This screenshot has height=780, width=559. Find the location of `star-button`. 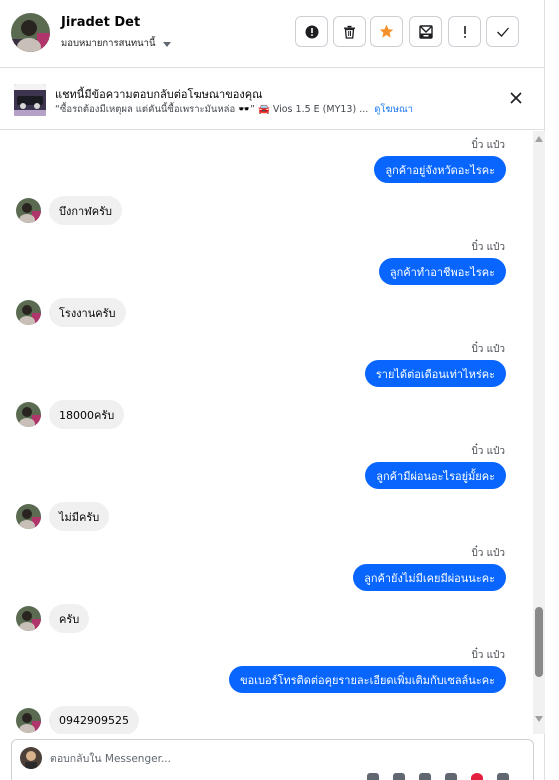

star-button is located at coordinates (386, 31).